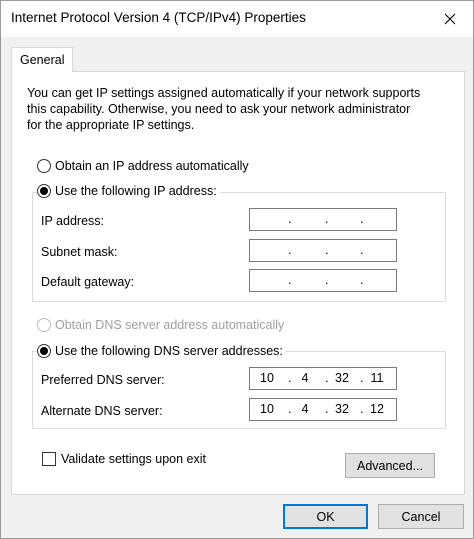  I want to click on ip-manual-radio-row: Use the following IP address:, so click(128, 191).